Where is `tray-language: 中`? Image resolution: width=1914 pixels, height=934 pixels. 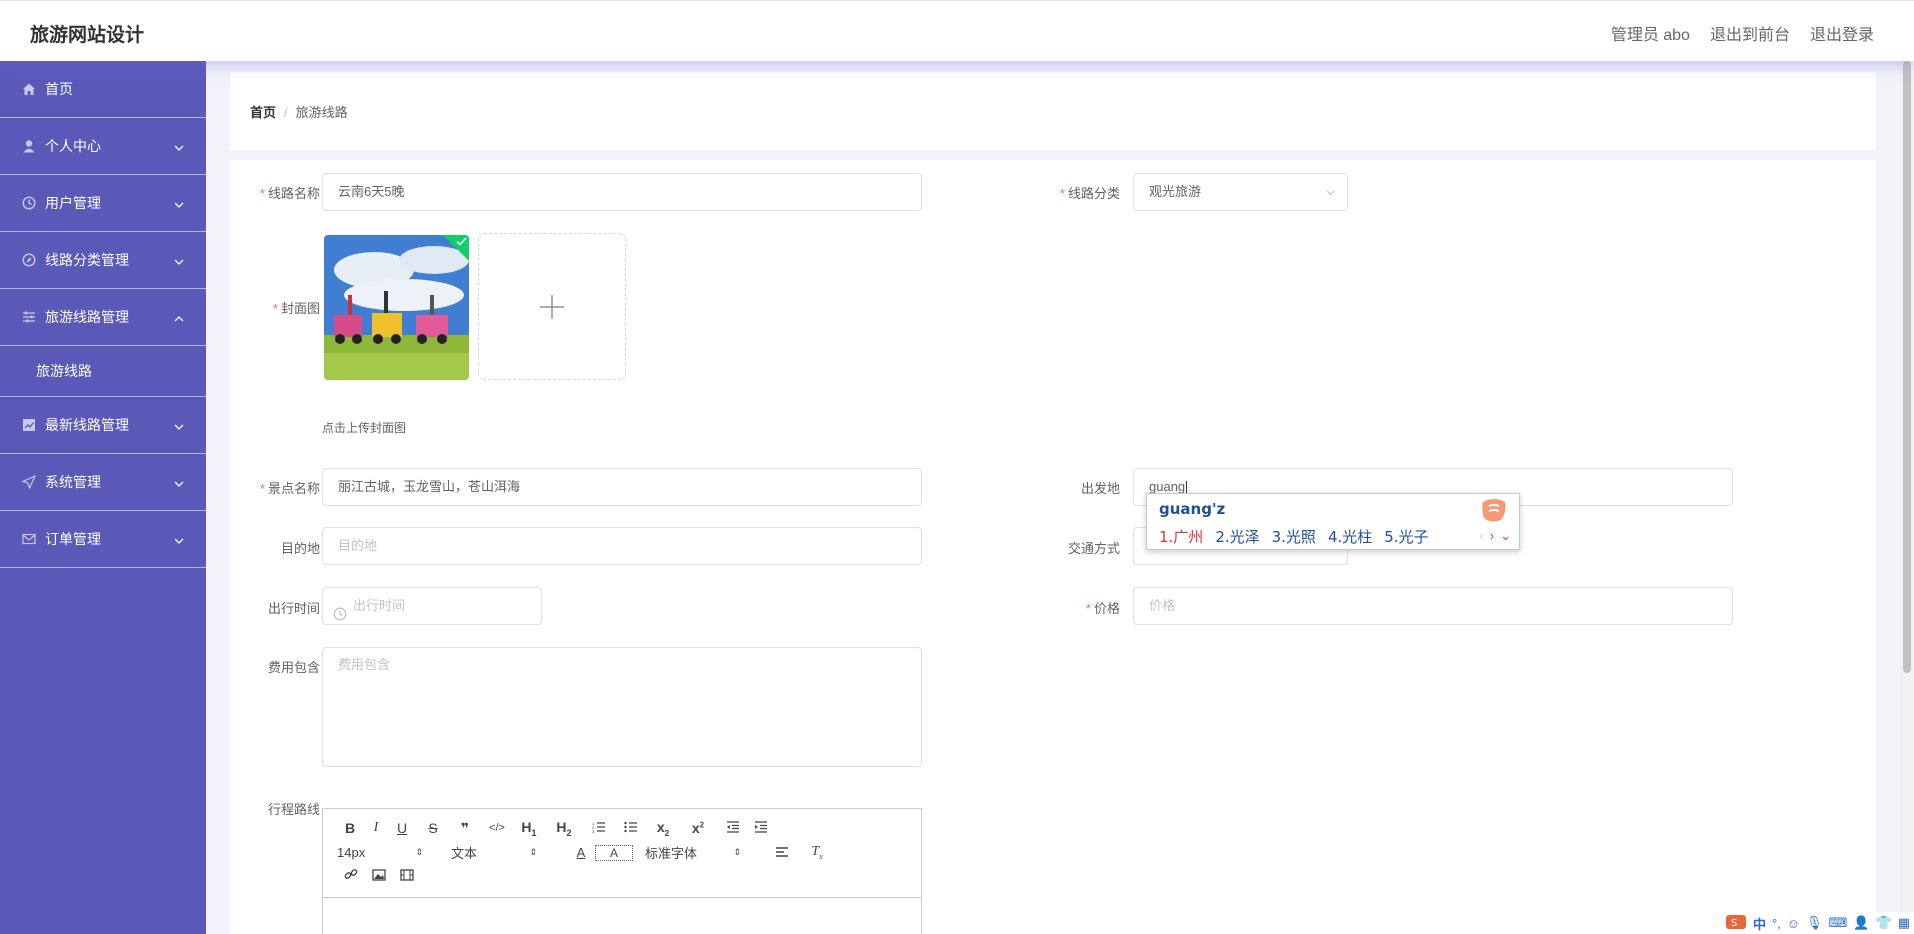 tray-language: 中 is located at coordinates (1759, 923).